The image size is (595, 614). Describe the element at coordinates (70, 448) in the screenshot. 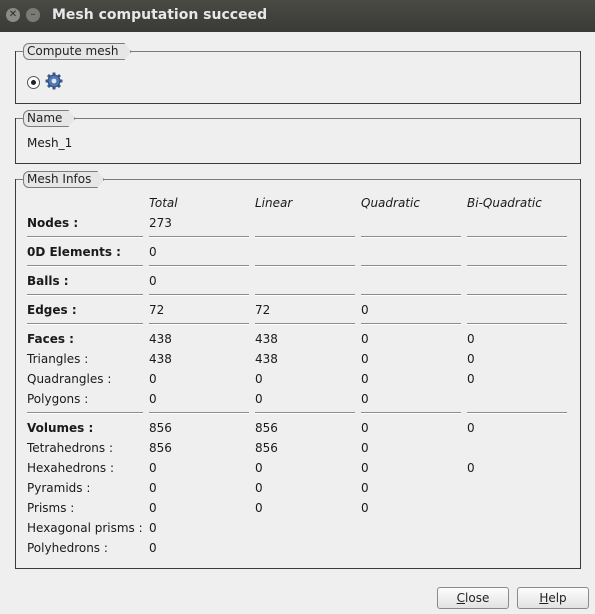

I see `row-label-tetrahedrons: Tetrahedrons :` at that location.